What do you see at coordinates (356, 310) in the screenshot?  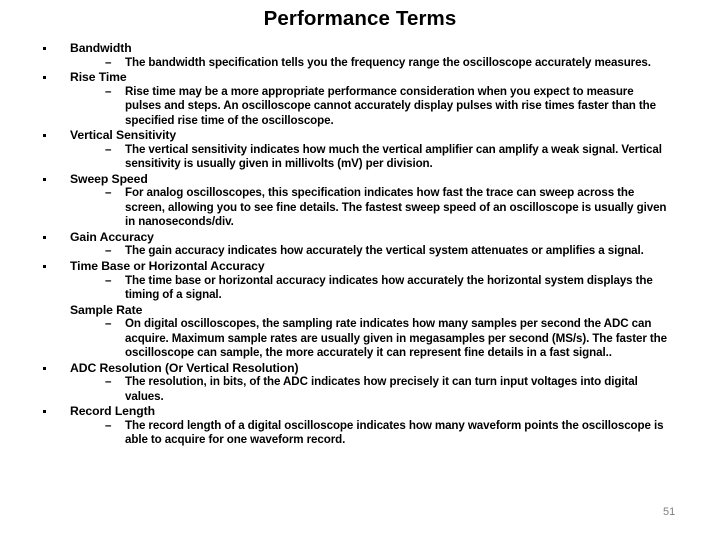 I see `bullet-item-level1: Sample Rate` at bounding box center [356, 310].